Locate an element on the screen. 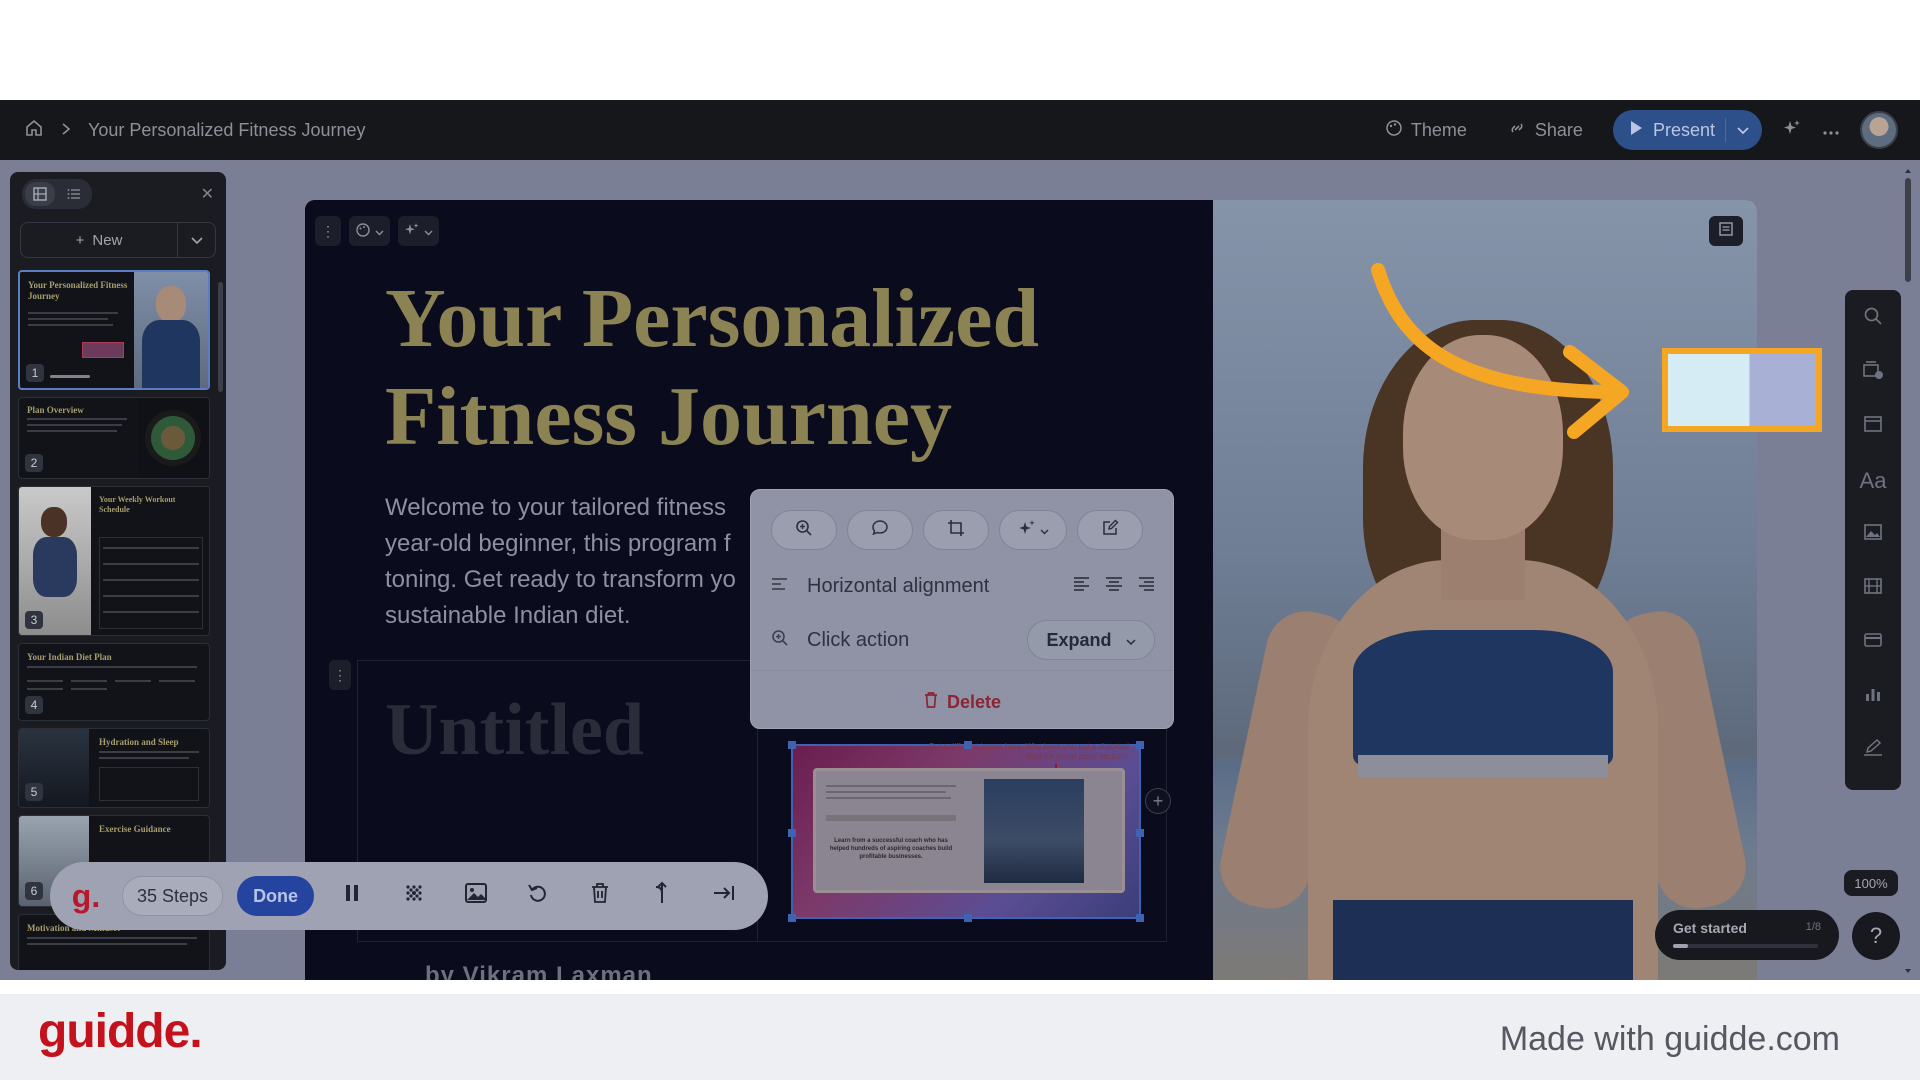  delete-label: Delete is located at coordinates (974, 701).